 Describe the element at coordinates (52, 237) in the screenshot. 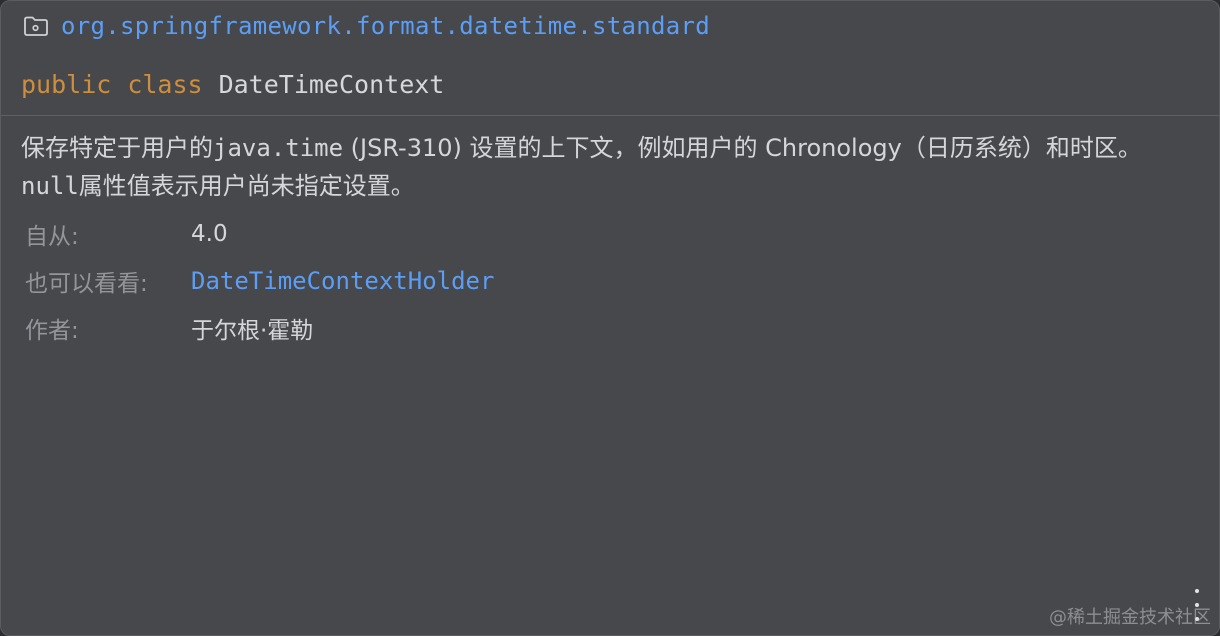

I see `since-label: 自从:` at that location.